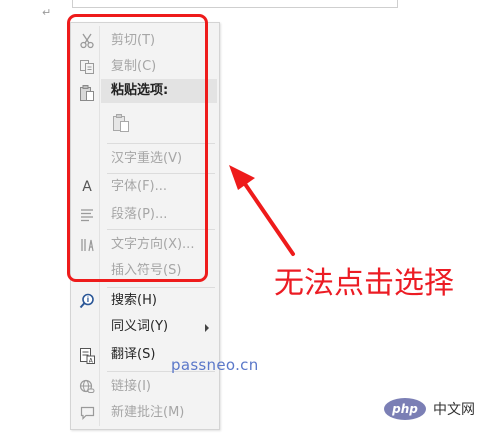 The image size is (482, 441). I want to click on menu-item-synonyms: 同义词(Y), so click(145, 327).